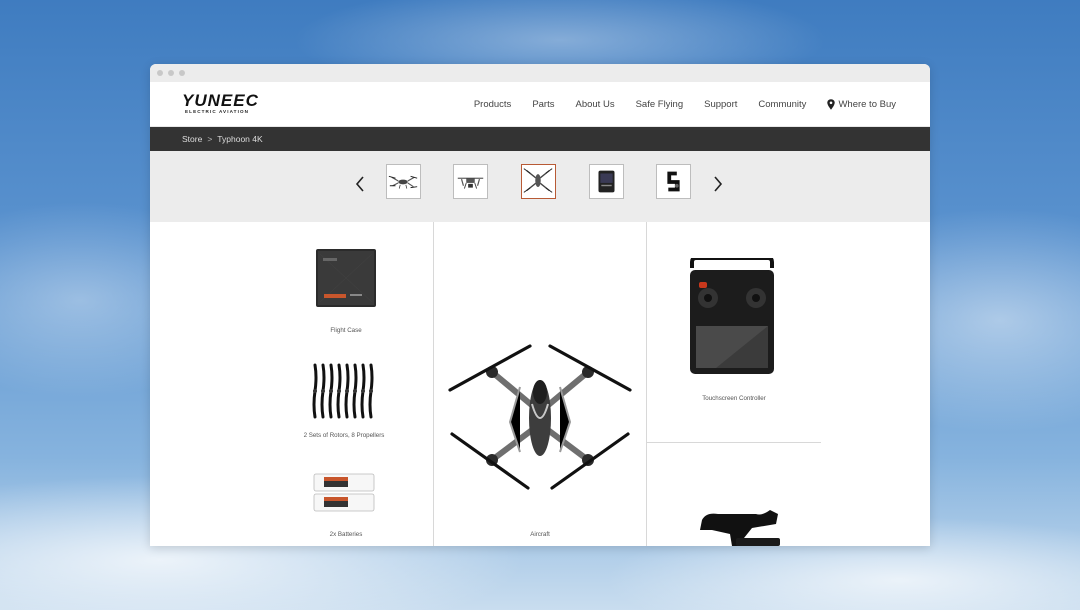 This screenshot has height=610, width=1080. I want to click on chevron-left-icon, so click(360, 184).